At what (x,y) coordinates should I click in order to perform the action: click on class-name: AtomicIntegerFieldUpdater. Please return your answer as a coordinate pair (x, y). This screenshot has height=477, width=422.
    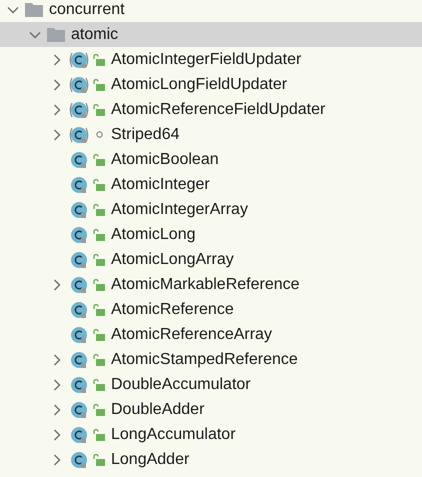
    Looking at the image, I should click on (206, 59).